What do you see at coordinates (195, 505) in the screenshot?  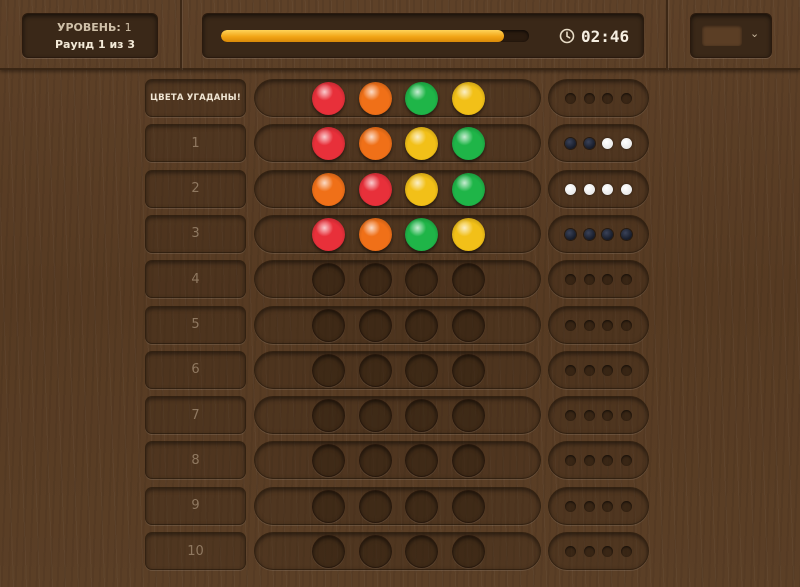 I see `row-number: 9` at bounding box center [195, 505].